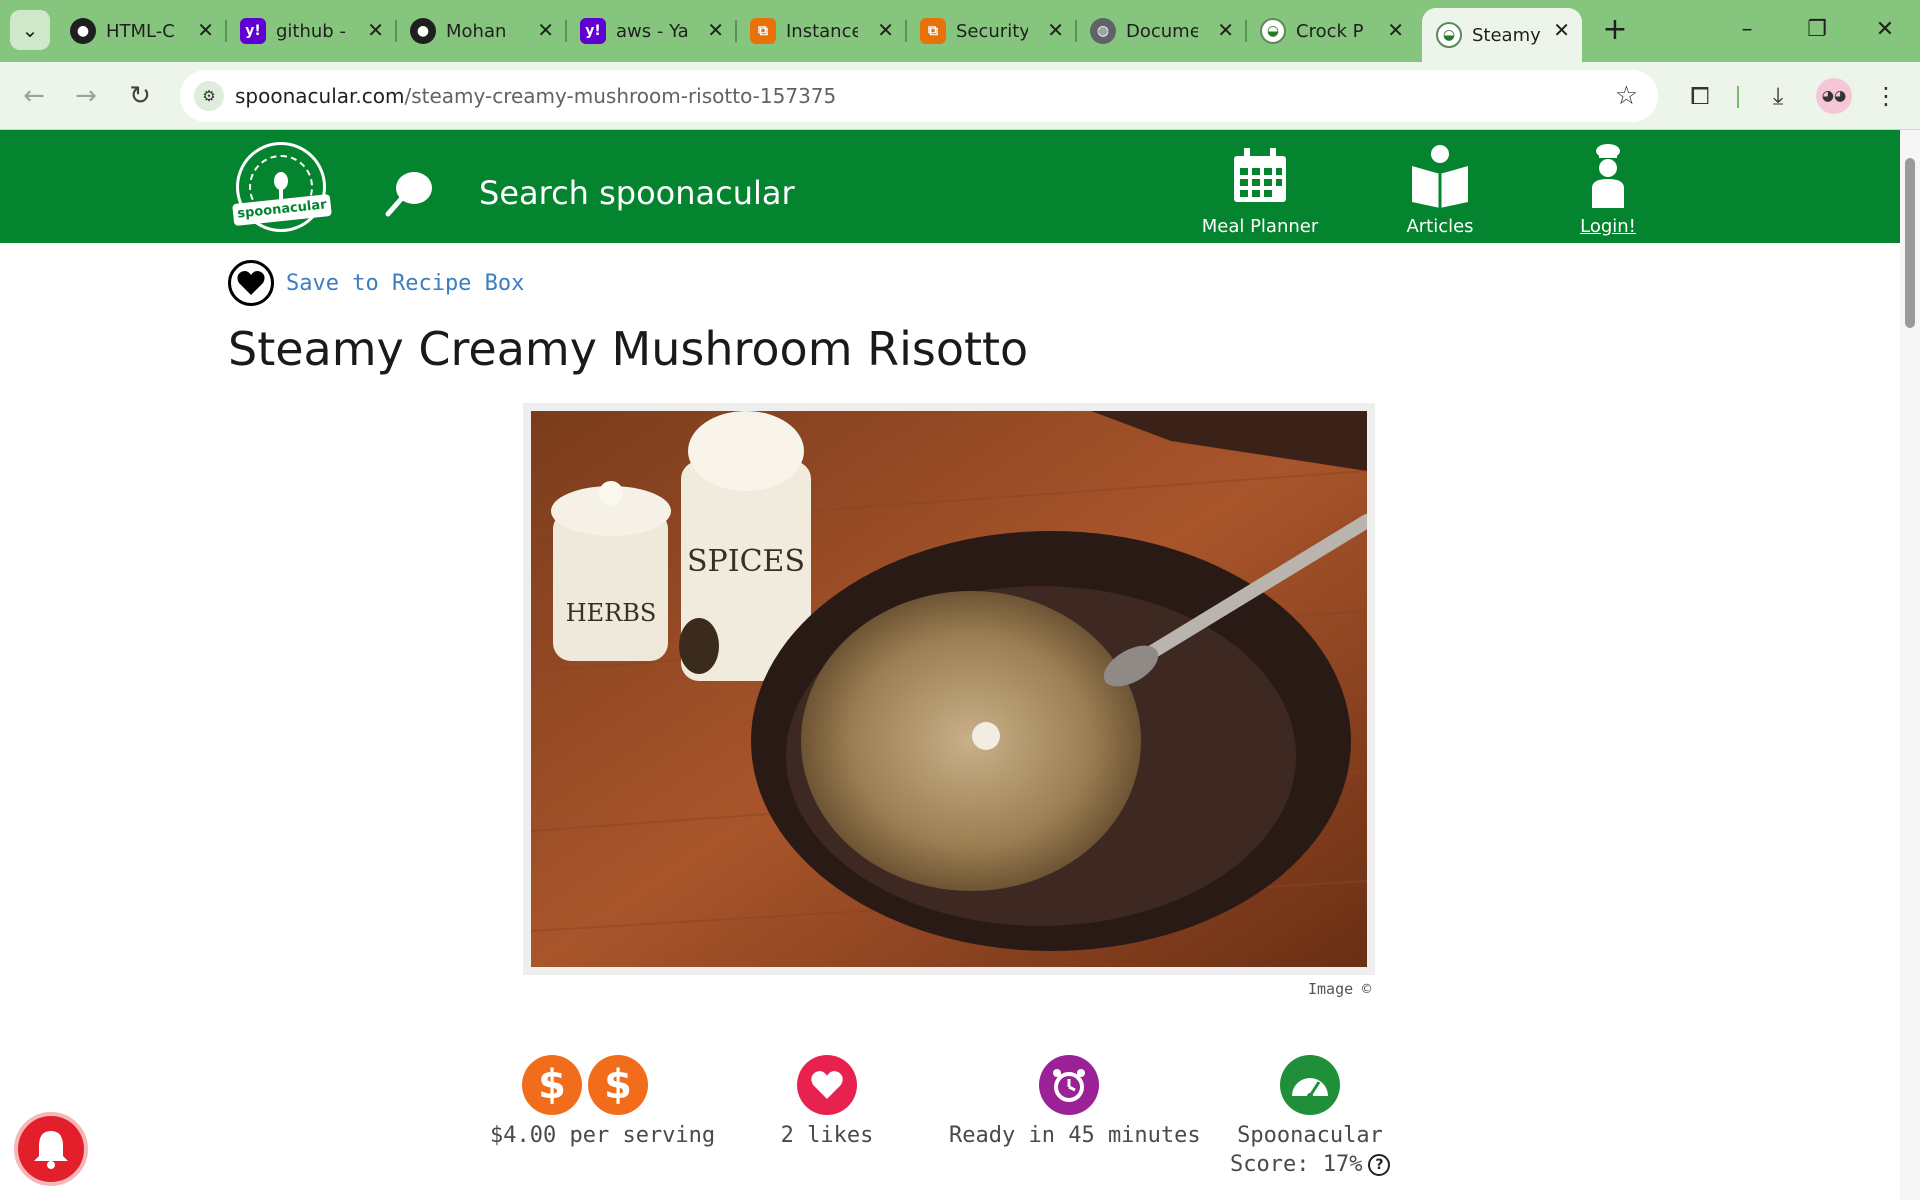 This screenshot has width=1920, height=1200. I want to click on tab-0: ● HTML-C ✕, so click(141, 31).